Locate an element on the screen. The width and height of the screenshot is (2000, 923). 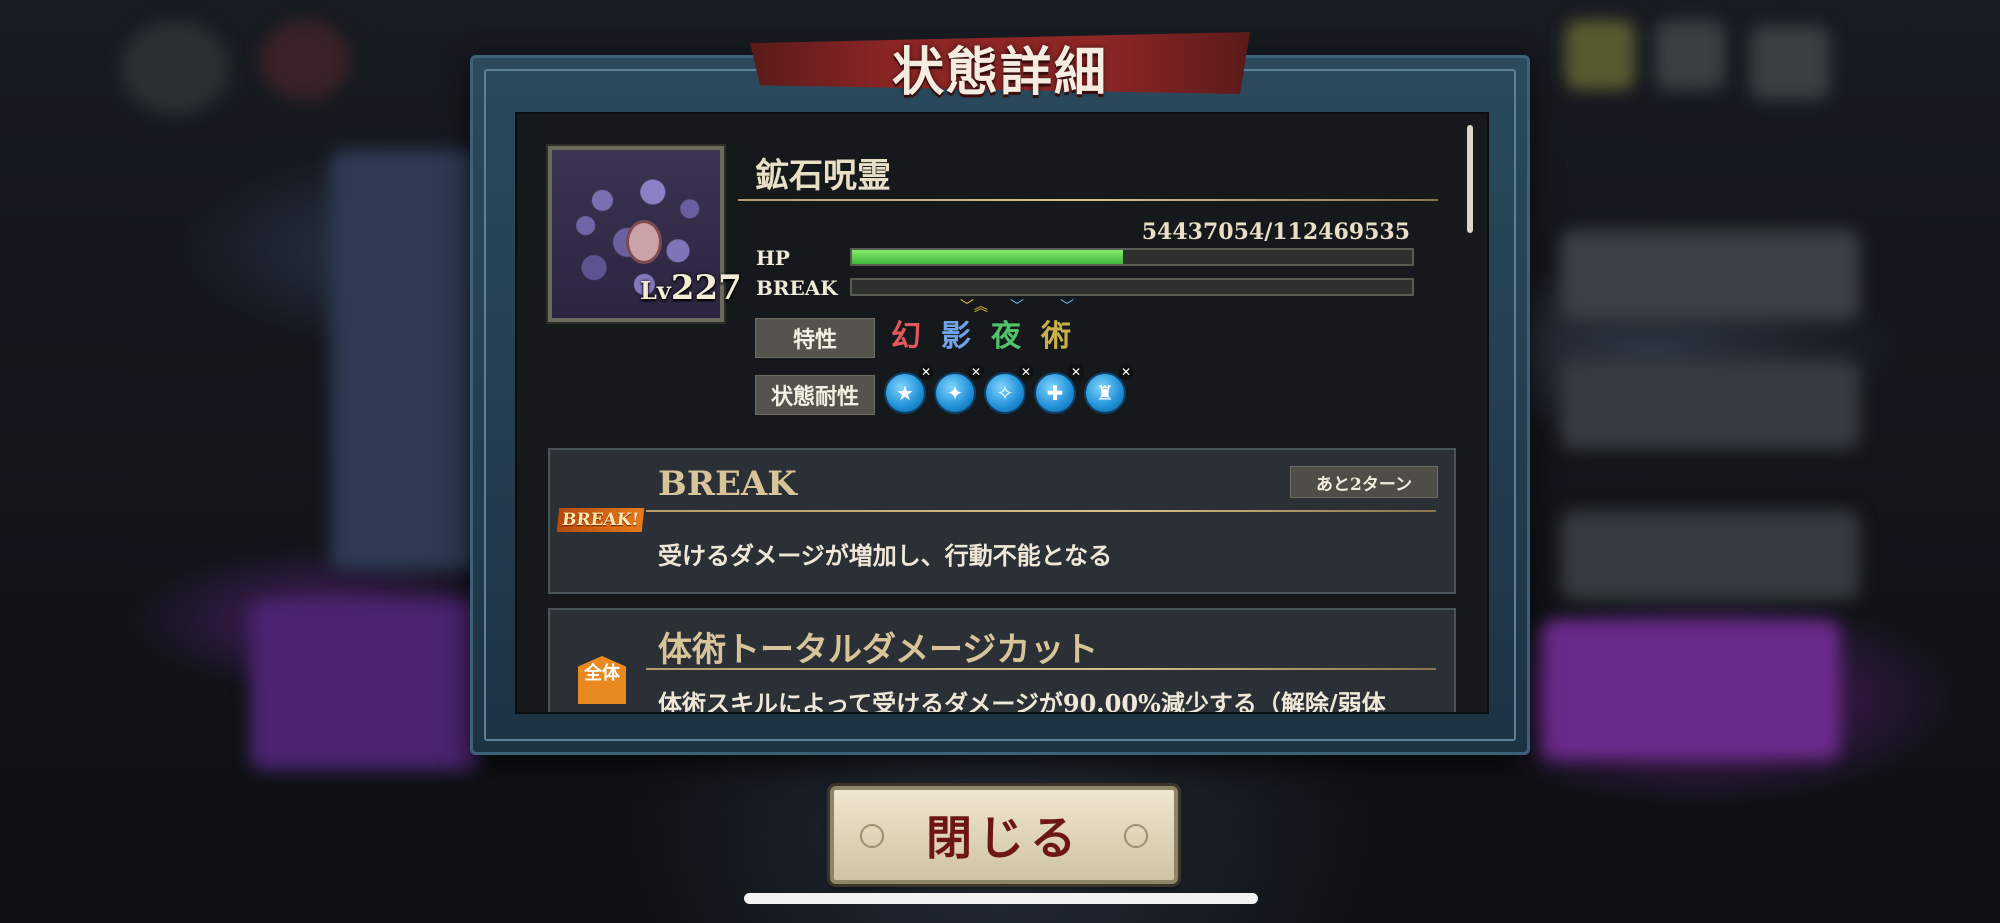
hp-bar-fill is located at coordinates (988, 257).